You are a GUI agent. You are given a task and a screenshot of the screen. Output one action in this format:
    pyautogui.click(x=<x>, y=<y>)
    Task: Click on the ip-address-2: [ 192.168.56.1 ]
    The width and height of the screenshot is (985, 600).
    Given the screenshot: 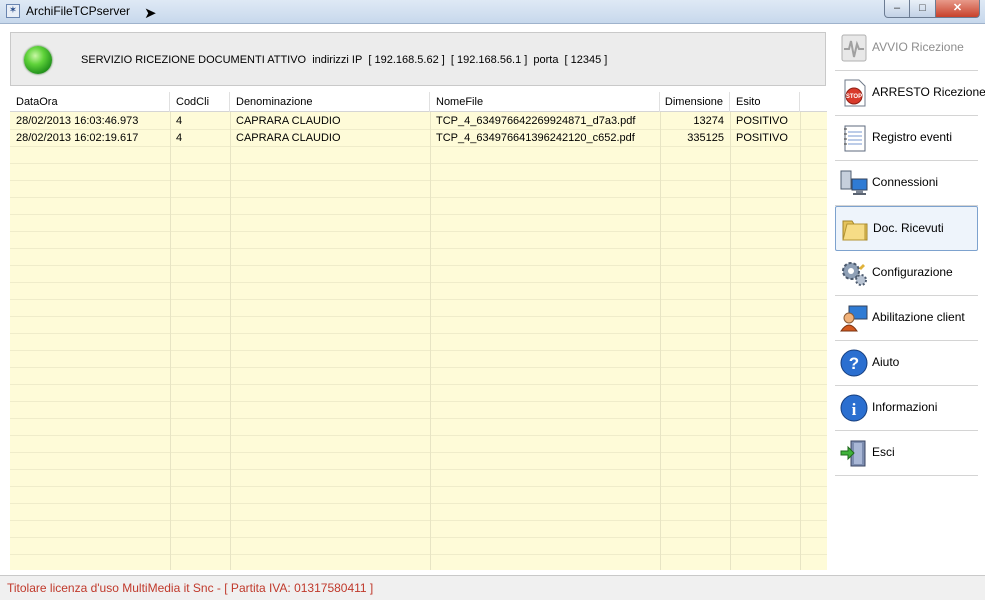 What is the action you would take?
    pyautogui.click(x=489, y=60)
    